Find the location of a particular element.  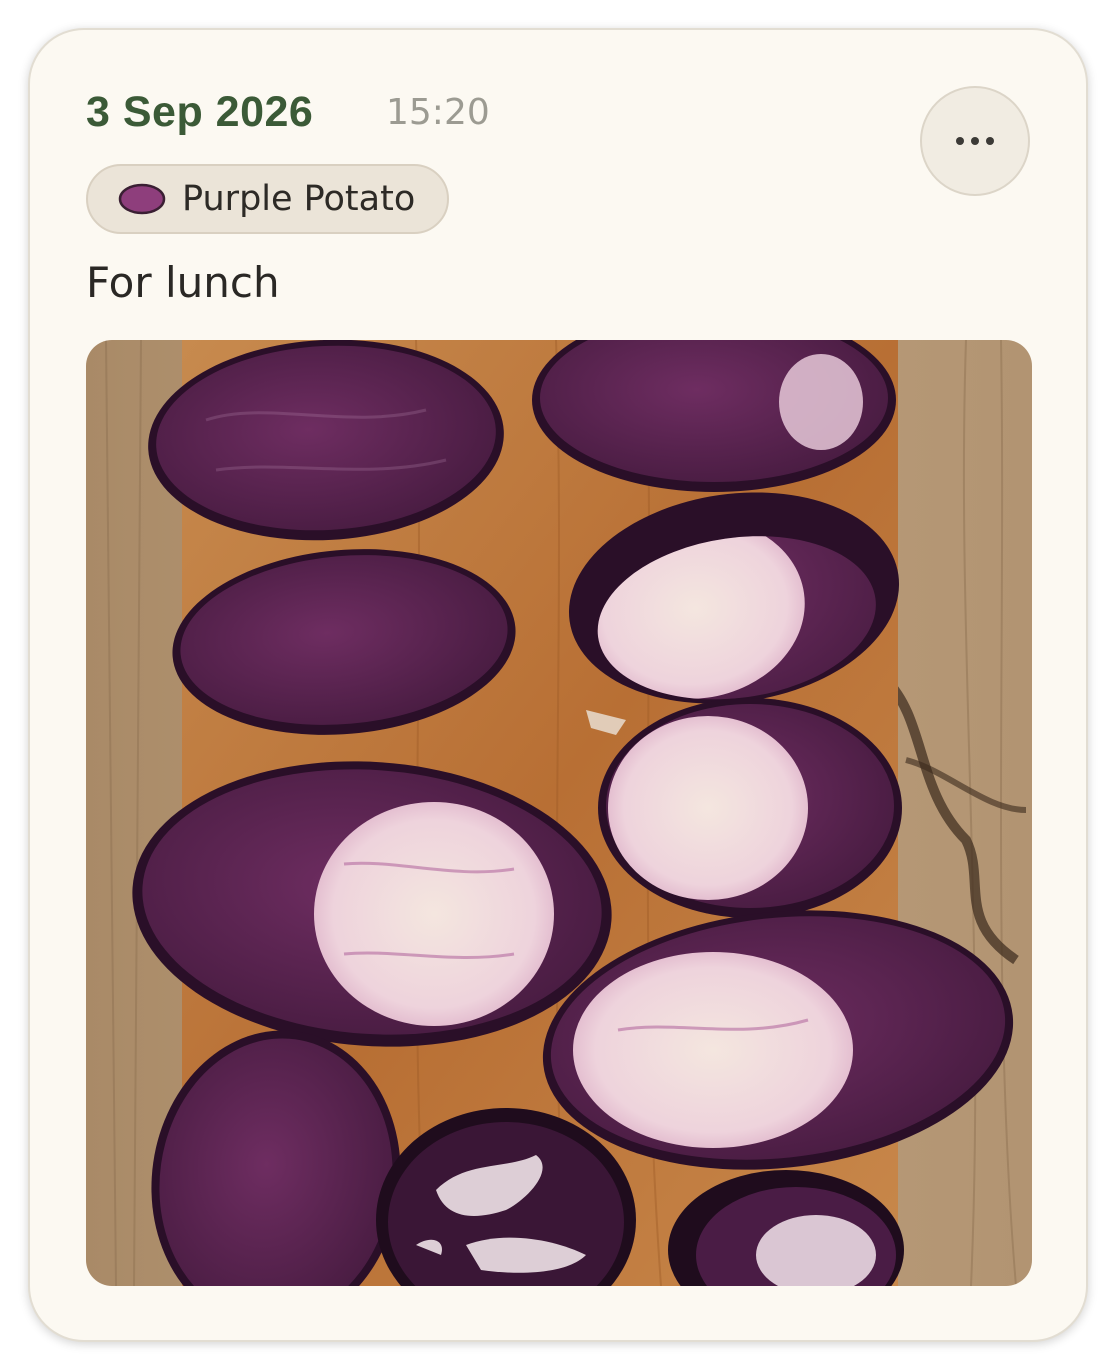

entry-time: 15:20 is located at coordinates (438, 112).